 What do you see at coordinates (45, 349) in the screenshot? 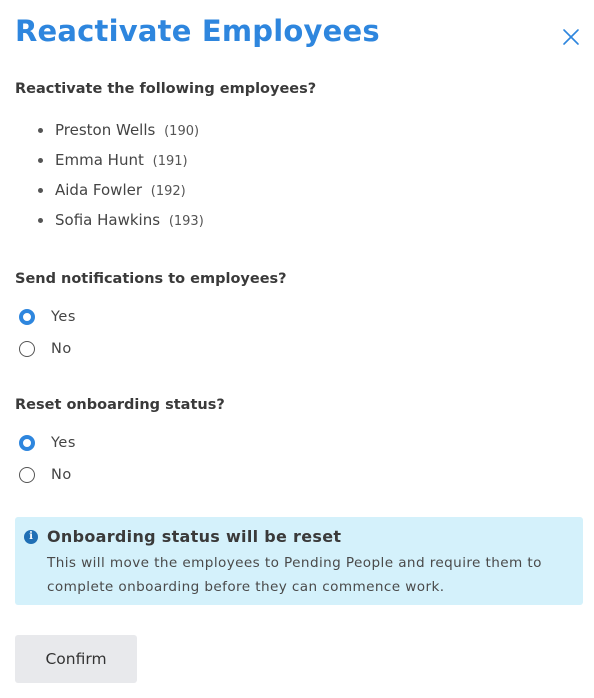
I see `notifications-no-radio: No` at bounding box center [45, 349].